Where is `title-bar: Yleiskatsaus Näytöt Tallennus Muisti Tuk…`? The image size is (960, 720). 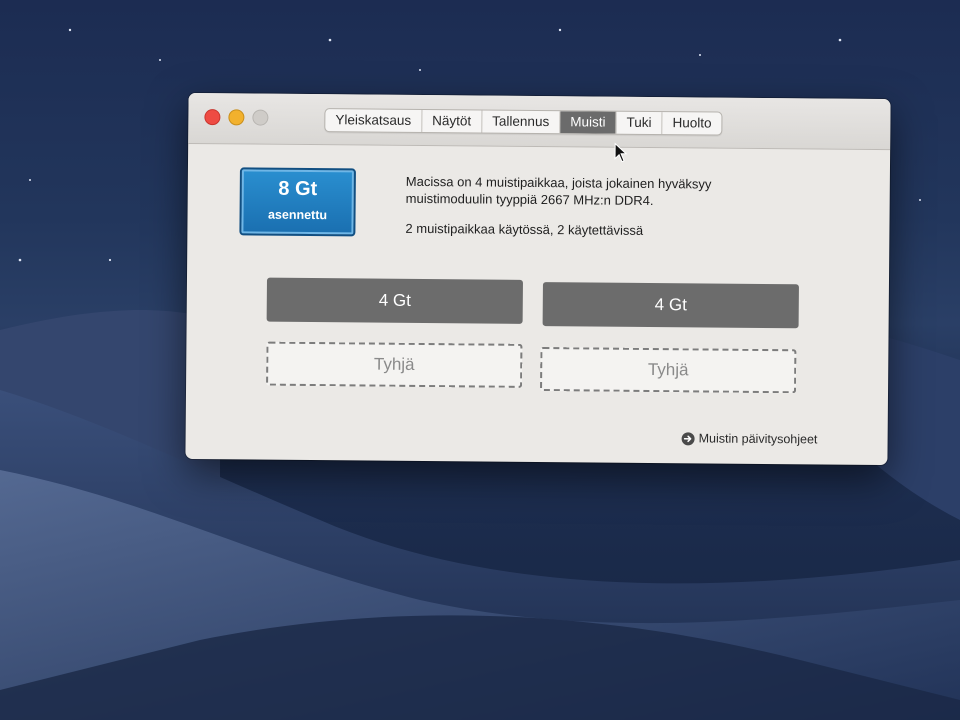 title-bar: Yleiskatsaus Näytöt Tallennus Muisti Tuk… is located at coordinates (539, 121).